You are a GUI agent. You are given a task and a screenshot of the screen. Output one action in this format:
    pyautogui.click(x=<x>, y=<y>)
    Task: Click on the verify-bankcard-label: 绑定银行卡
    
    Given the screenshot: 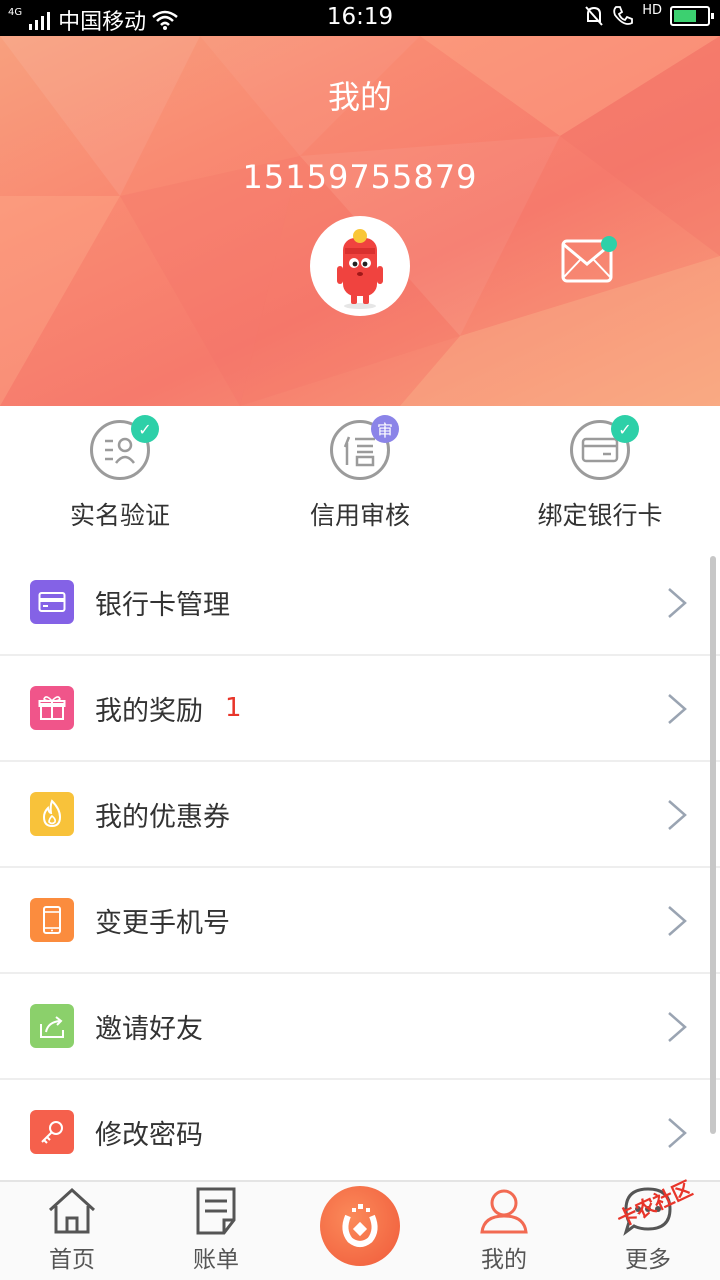 What is the action you would take?
    pyautogui.click(x=600, y=515)
    